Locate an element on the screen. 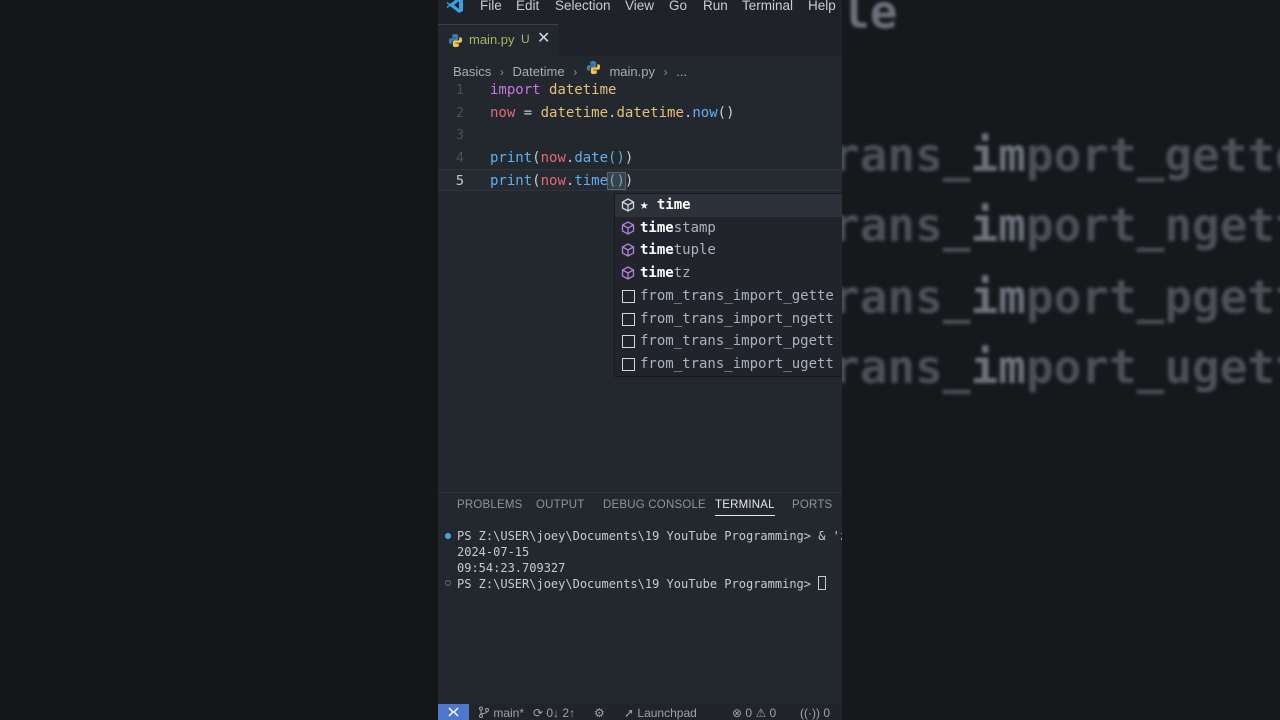 Image resolution: width=1280 pixels, height=720 pixels. code-text: print(now.date()) is located at coordinates (562, 157).